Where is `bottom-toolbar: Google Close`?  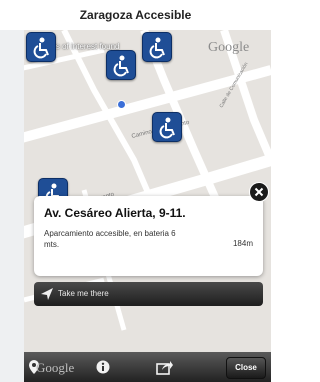
bottom-toolbar: Google Close is located at coordinates (147, 367).